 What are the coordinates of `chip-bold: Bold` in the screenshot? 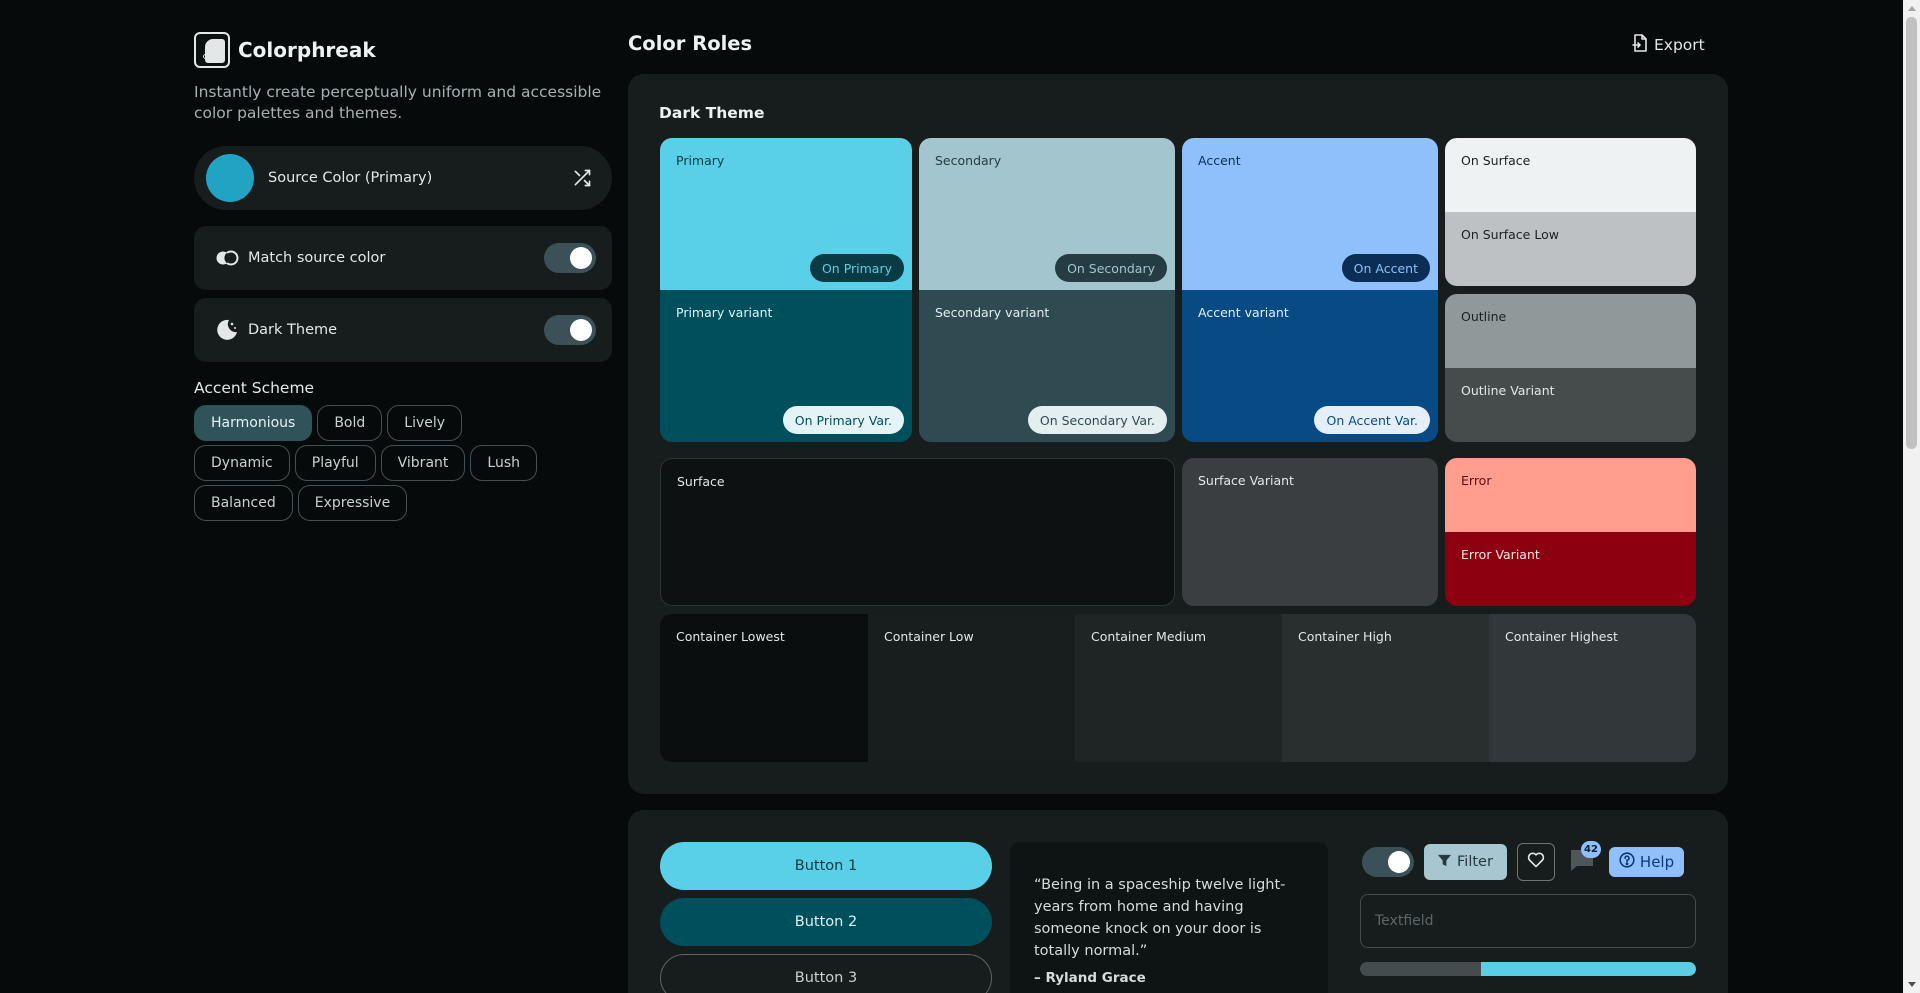 It's located at (350, 423).